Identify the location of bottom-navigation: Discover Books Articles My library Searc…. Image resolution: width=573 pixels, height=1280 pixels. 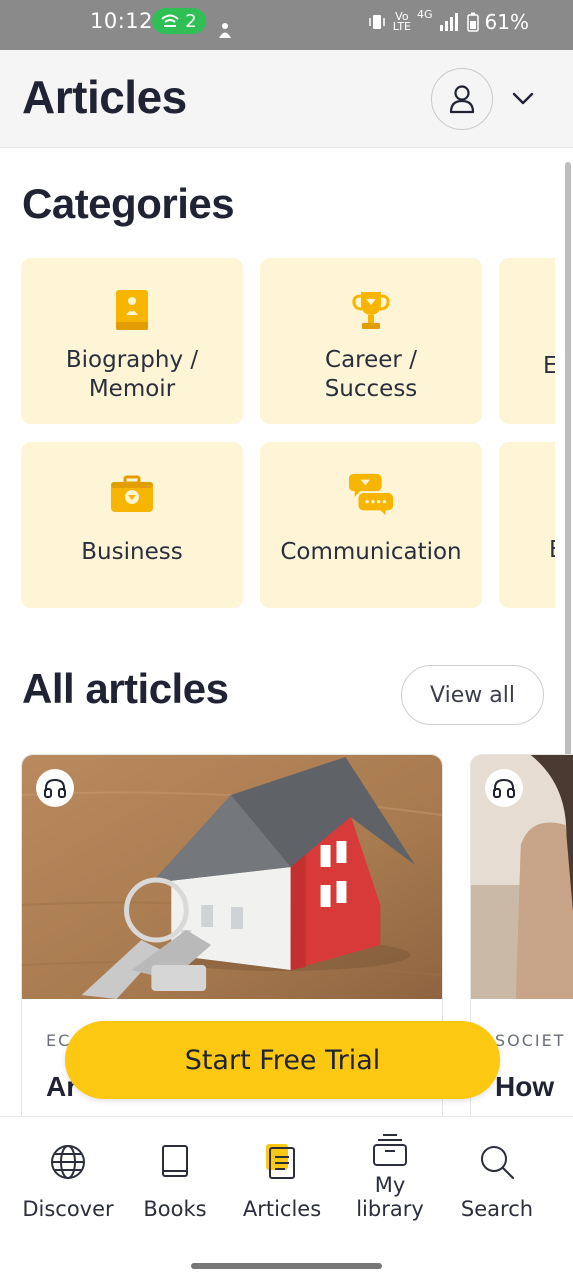
(286, 1198).